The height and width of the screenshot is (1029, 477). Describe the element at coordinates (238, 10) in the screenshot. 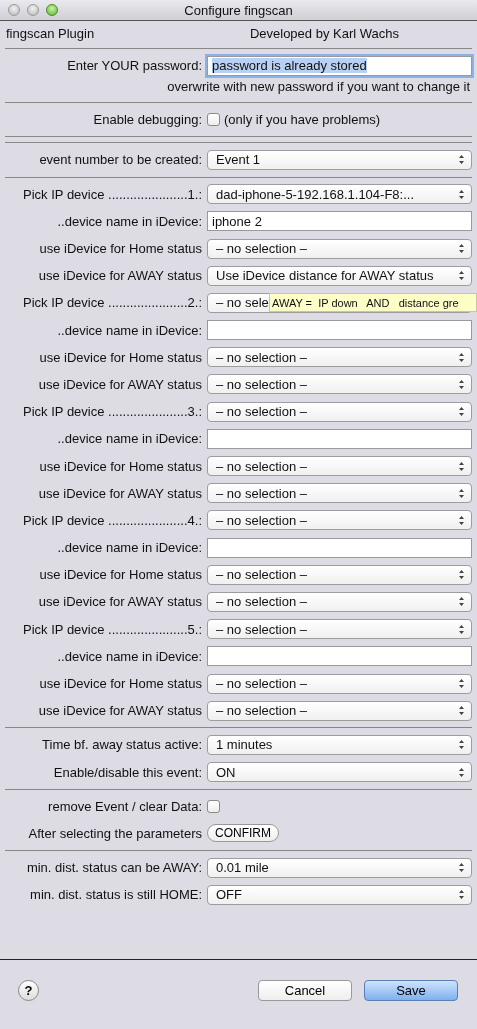

I see `window-title: Configure fingscan` at that location.